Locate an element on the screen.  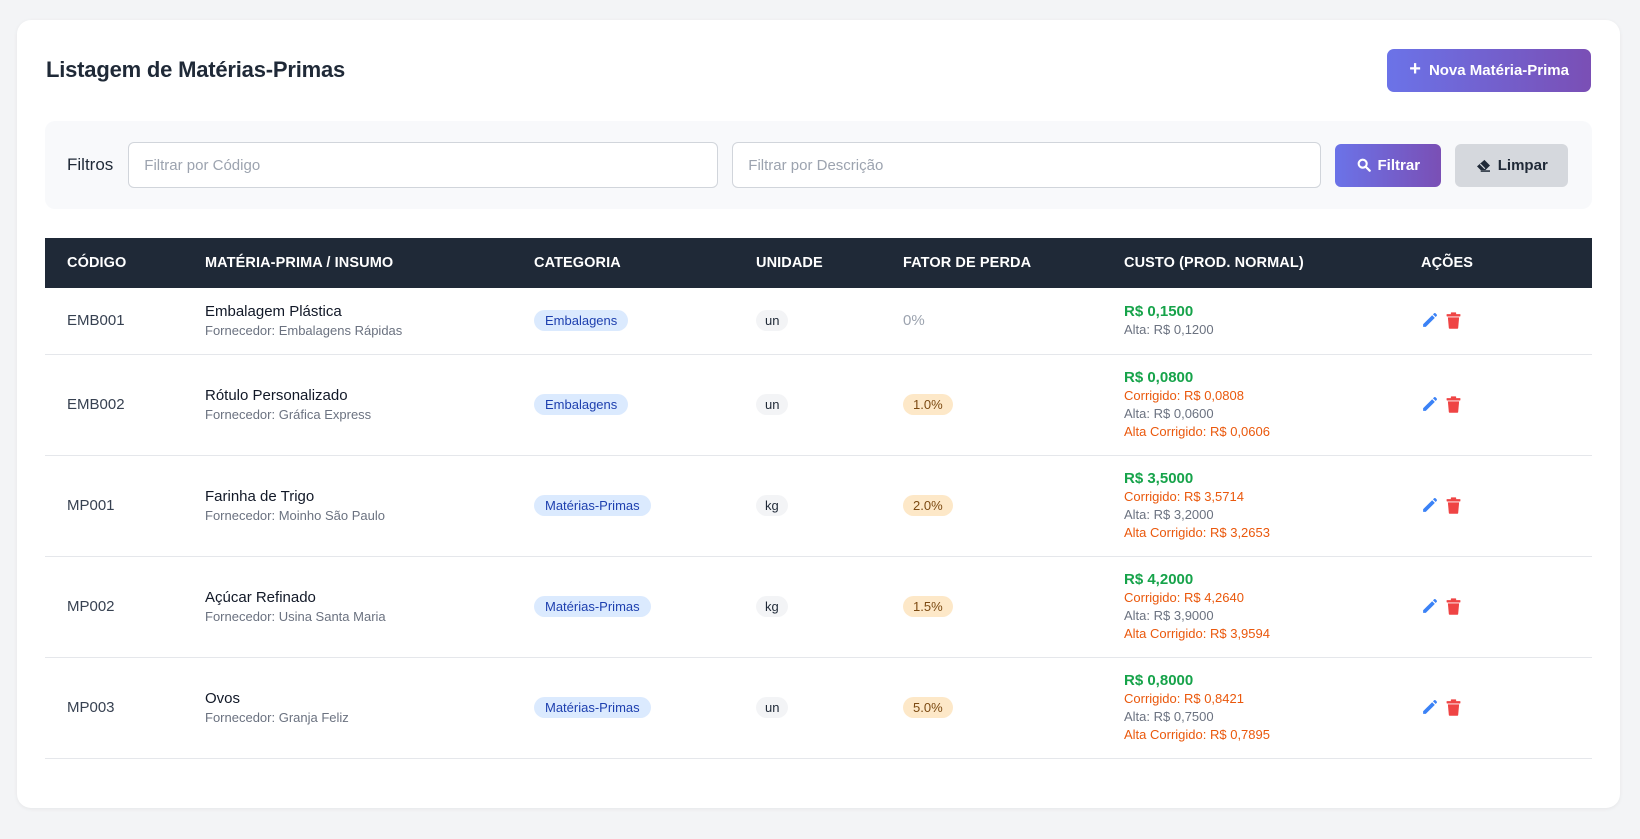
cost-normal: R$ 4,2000 is located at coordinates (1159, 579).